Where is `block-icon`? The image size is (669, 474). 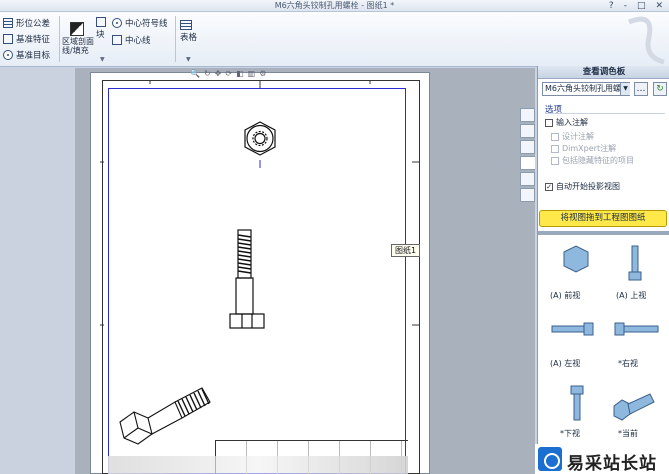 block-icon is located at coordinates (101, 22).